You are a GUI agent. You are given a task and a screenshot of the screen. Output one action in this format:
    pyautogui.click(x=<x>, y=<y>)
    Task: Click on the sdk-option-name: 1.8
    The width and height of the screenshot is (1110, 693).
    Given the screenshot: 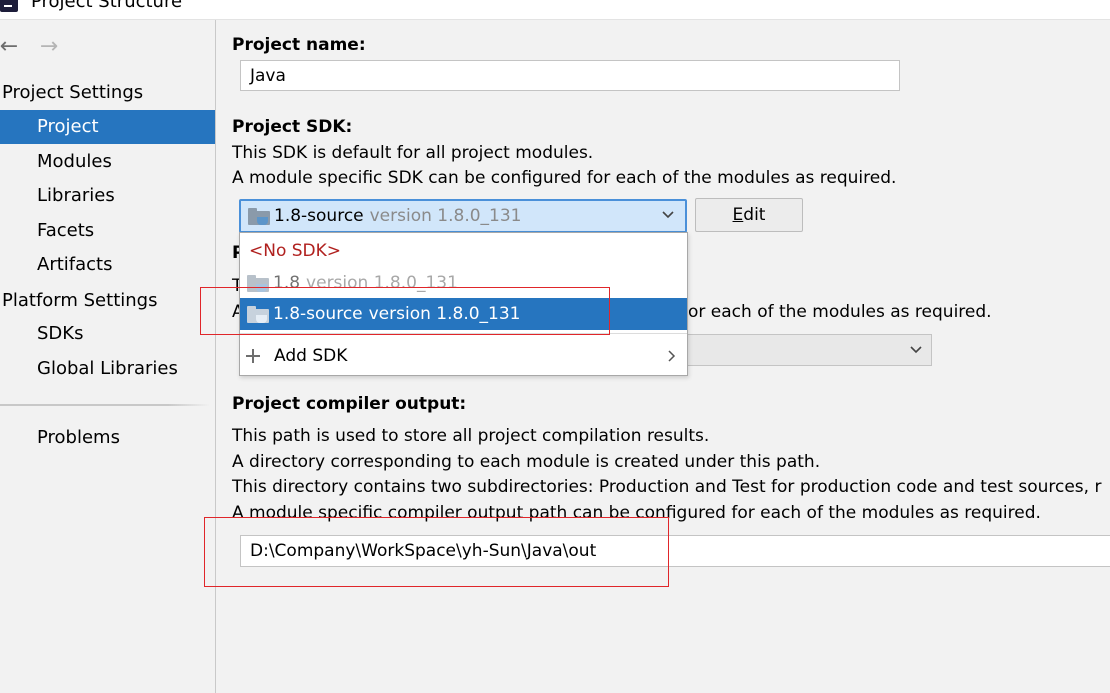 What is the action you would take?
    pyautogui.click(x=287, y=283)
    